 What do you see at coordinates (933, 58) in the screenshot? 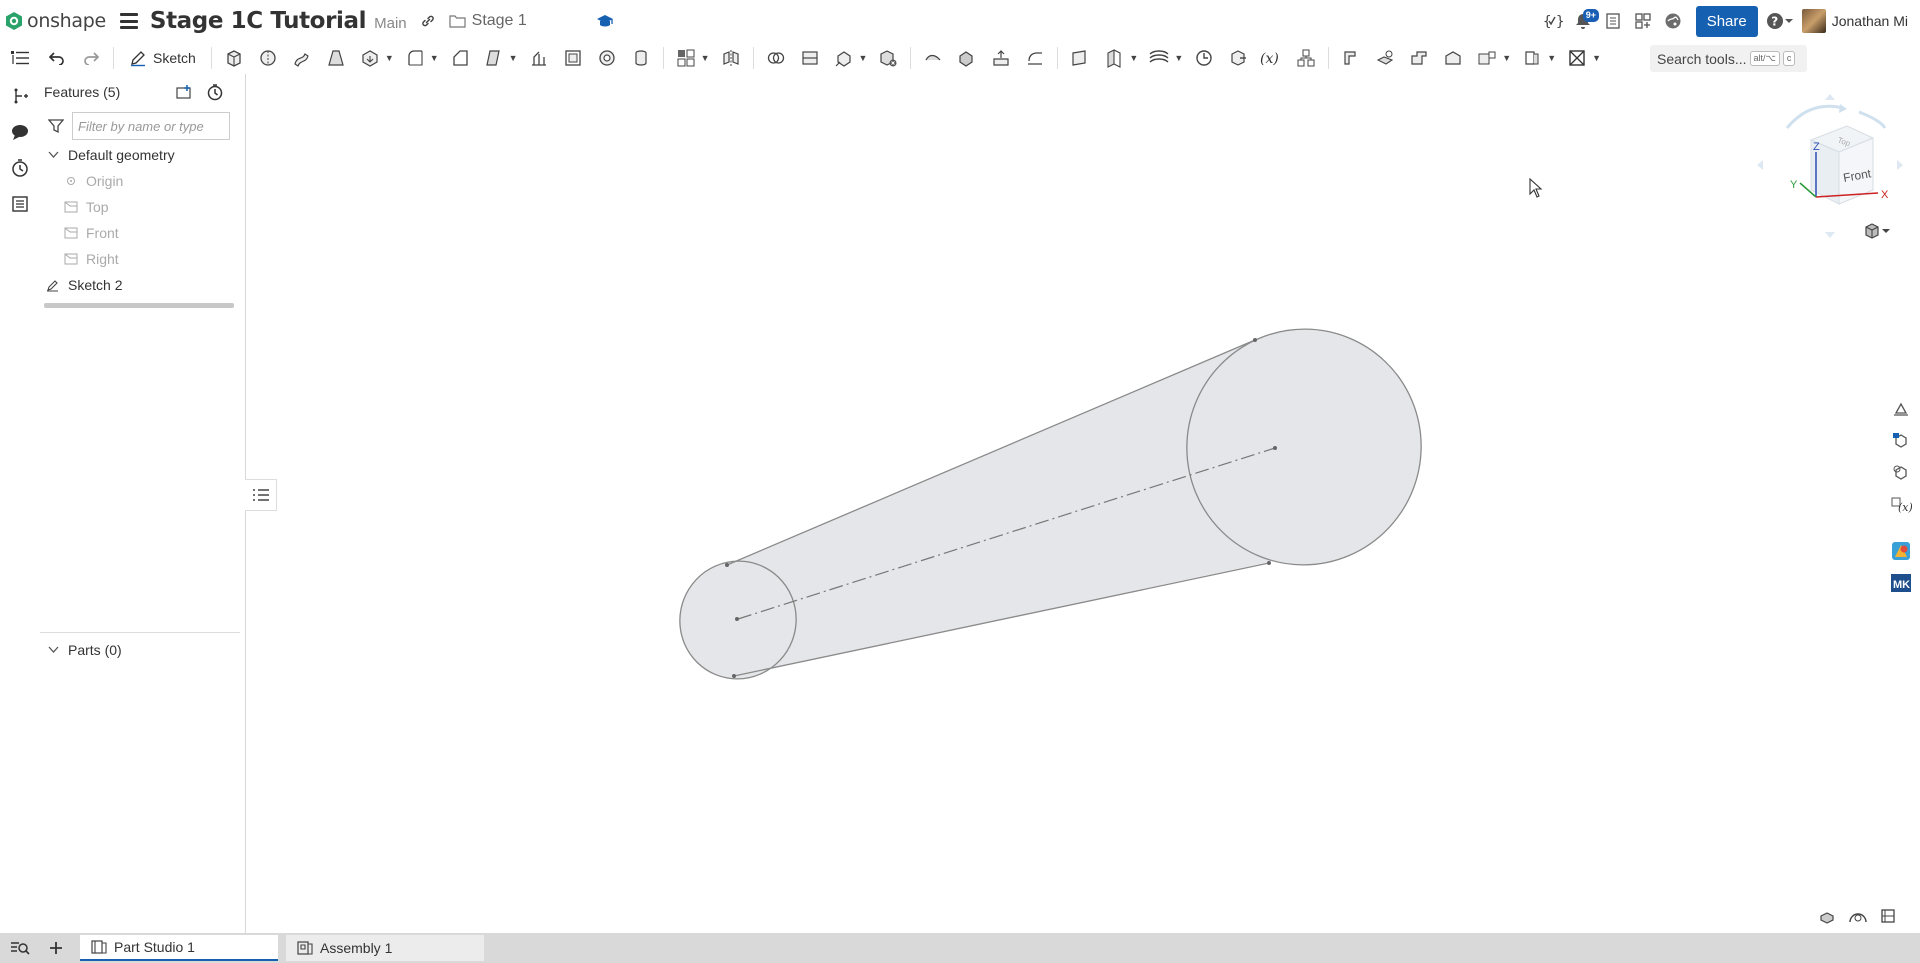
I see `offset-surface-button` at bounding box center [933, 58].